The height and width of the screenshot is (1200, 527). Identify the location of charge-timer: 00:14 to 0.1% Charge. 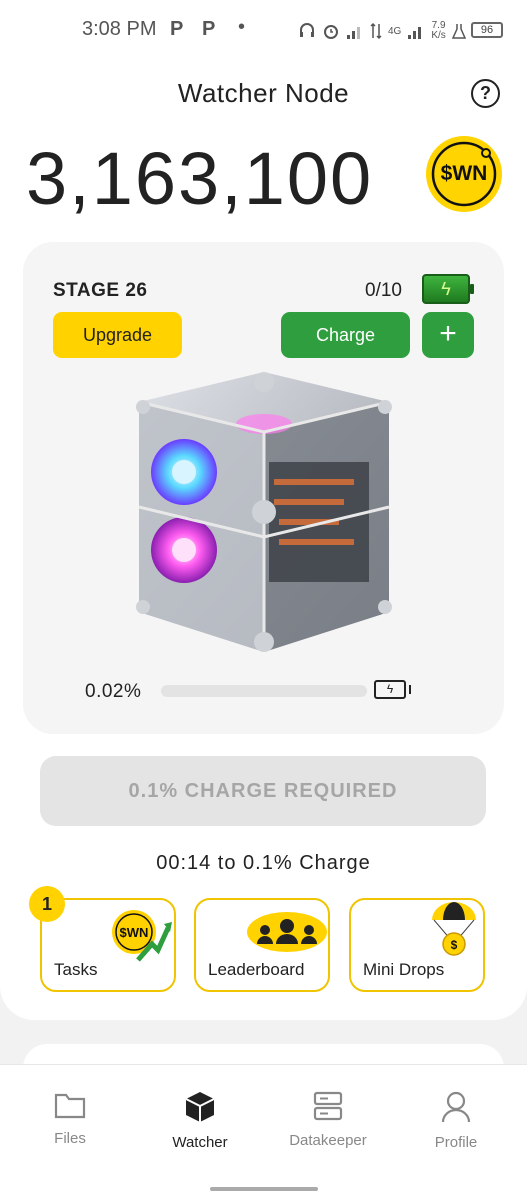
(263, 863).